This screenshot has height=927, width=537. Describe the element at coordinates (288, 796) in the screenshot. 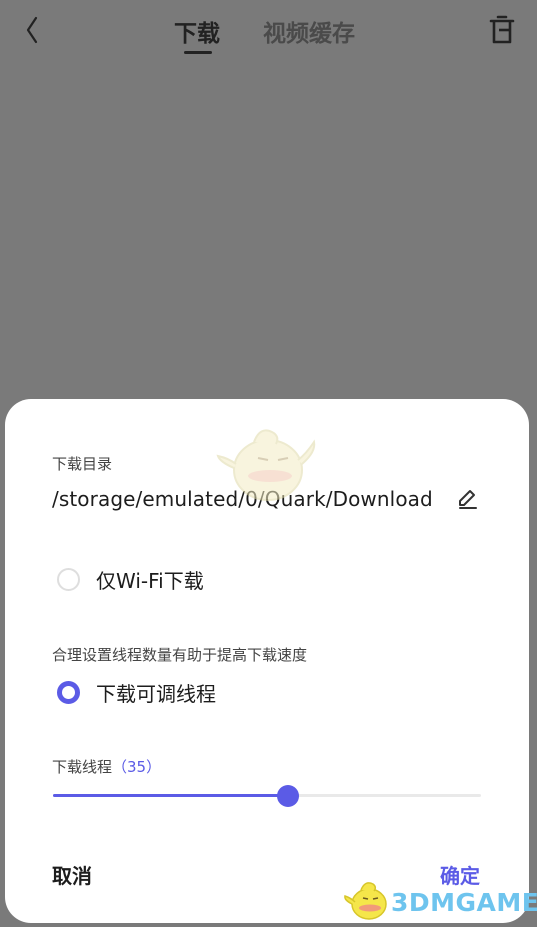

I see `slider-thumb` at that location.